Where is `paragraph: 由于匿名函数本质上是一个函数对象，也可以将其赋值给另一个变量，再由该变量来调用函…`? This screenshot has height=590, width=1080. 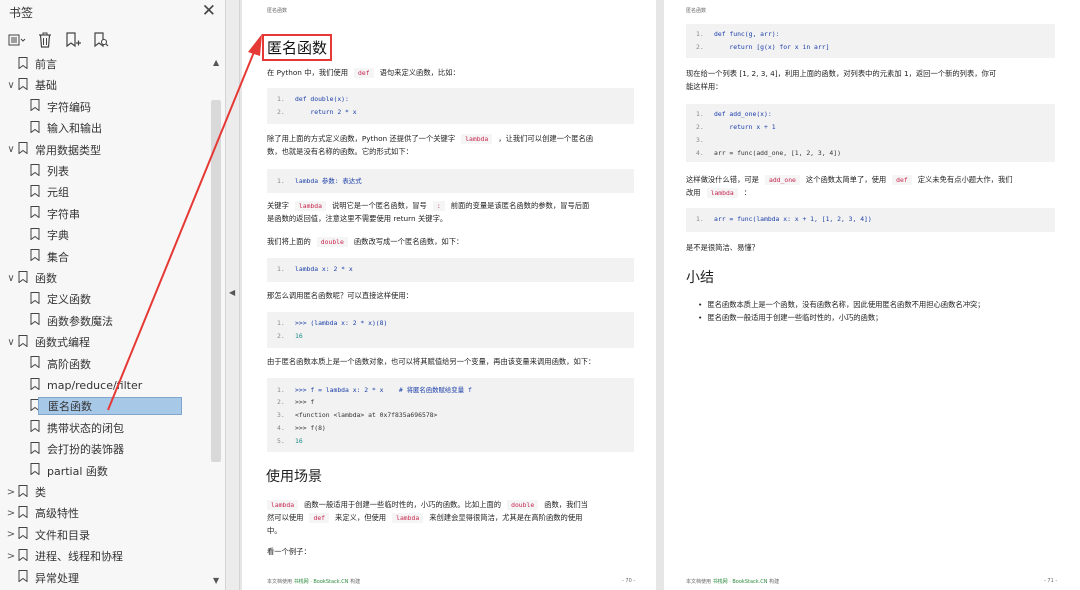 paragraph: 由于匿名函数本质上是一个函数对象，也可以将其赋值给另一个变量，再由该变量来调用函… is located at coordinates (431, 361).